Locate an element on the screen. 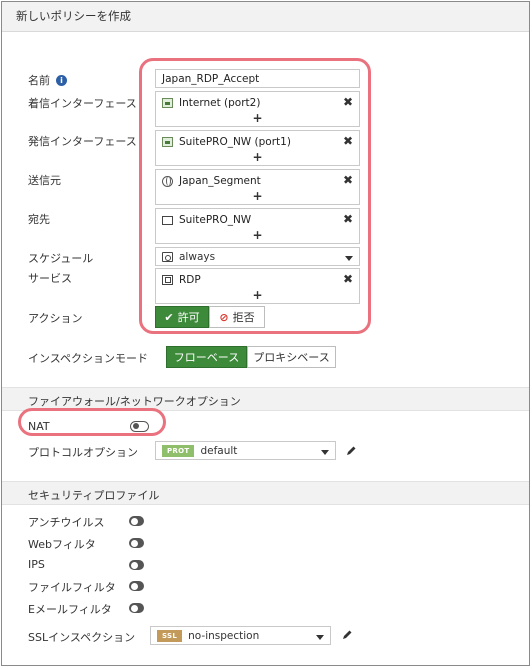 This screenshot has height=669, width=532. proxy-based-label: プロキシベース is located at coordinates (291, 357).